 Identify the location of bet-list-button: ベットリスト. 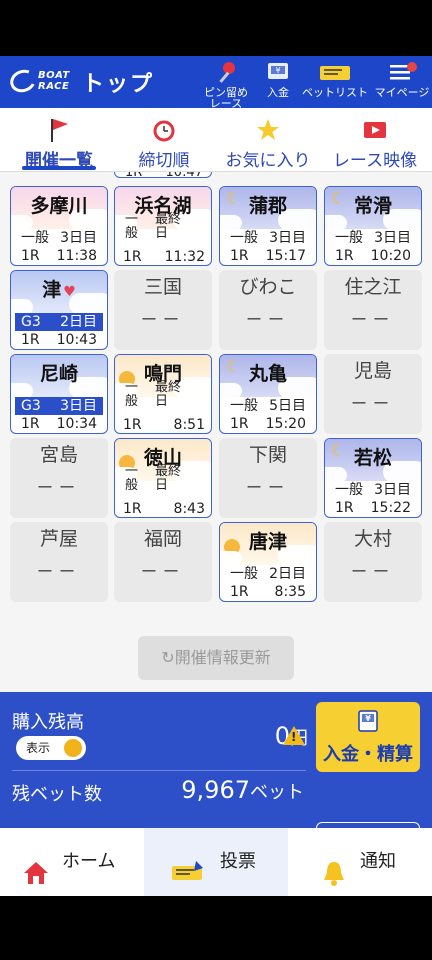
(335, 83).